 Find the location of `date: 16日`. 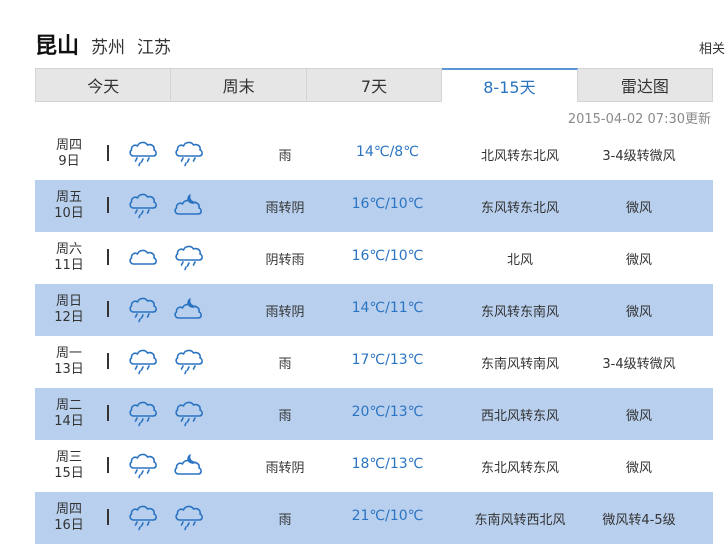

date: 16日 is located at coordinates (69, 525).